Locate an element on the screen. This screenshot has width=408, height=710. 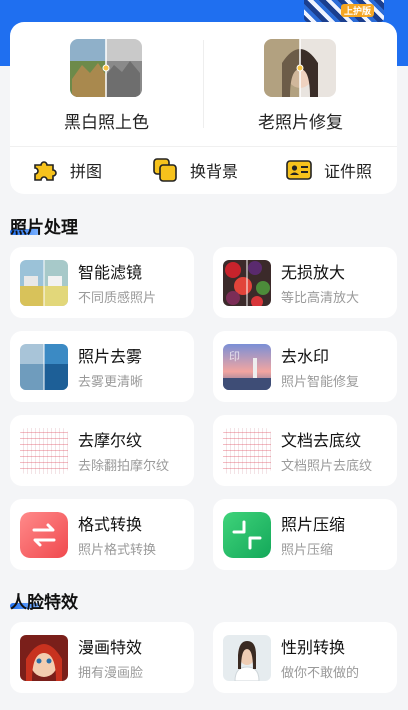
card-remove-moire: 去摩尔纹 去除翻拍摩尔纹 is located at coordinates (102, 450).